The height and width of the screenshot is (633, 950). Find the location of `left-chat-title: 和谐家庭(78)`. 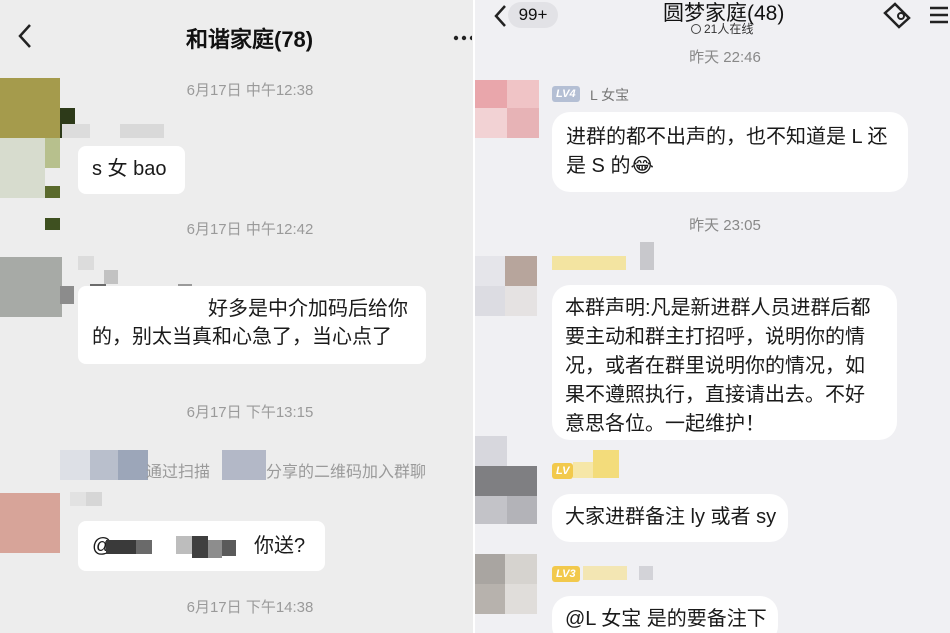

left-chat-title: 和谐家庭(78) is located at coordinates (250, 39).